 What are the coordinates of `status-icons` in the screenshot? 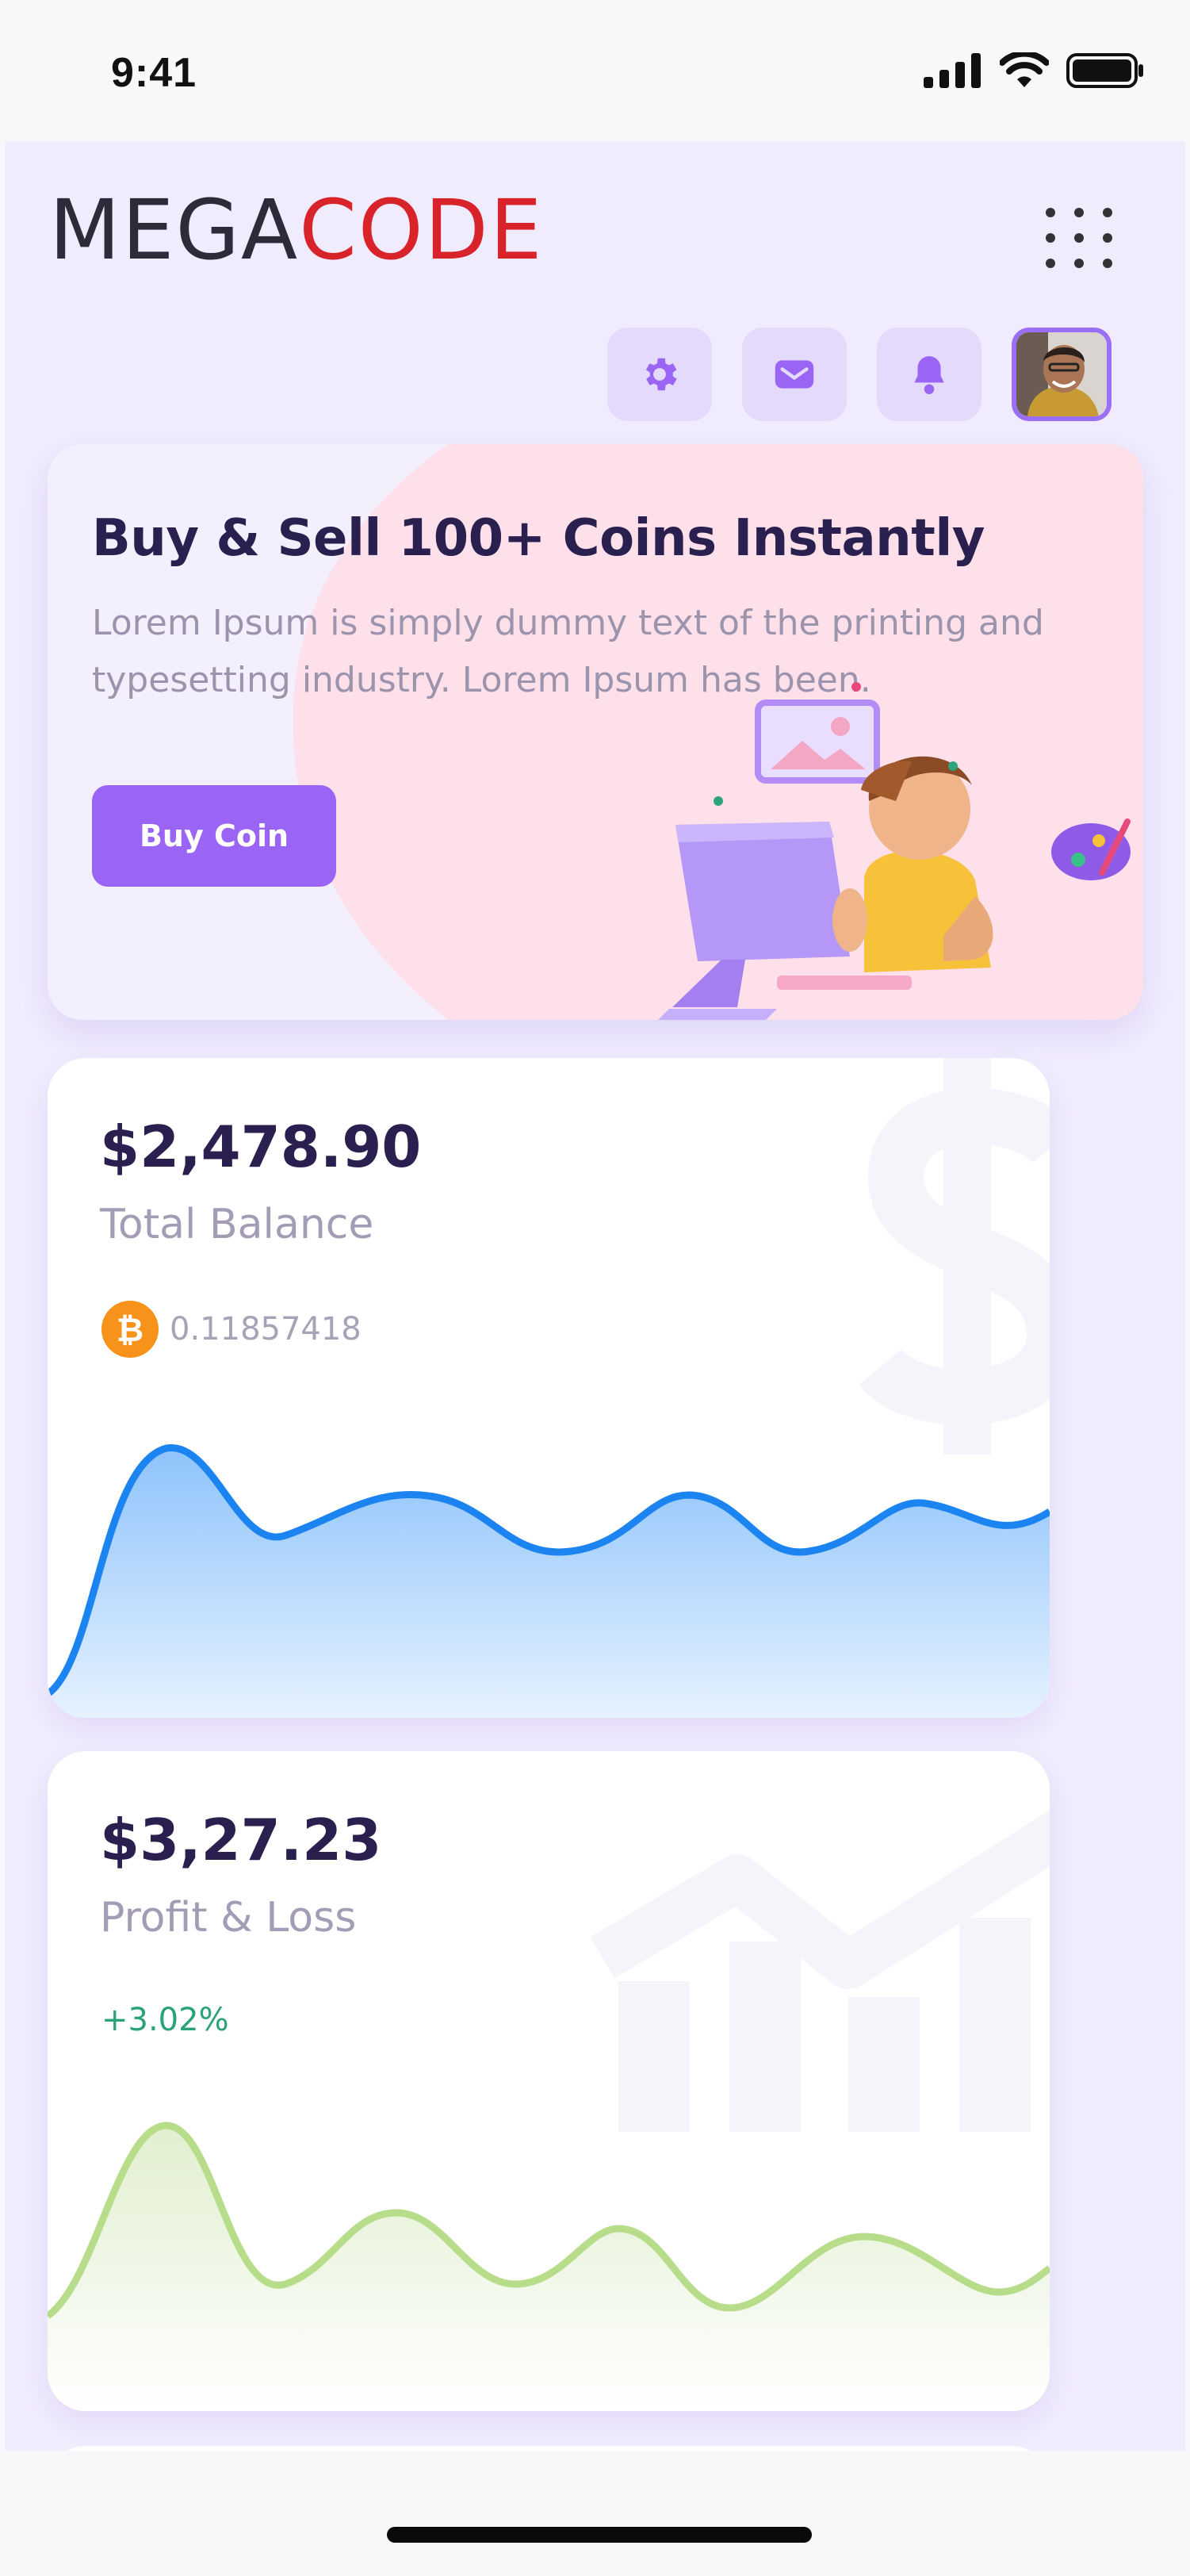 It's located at (1034, 71).